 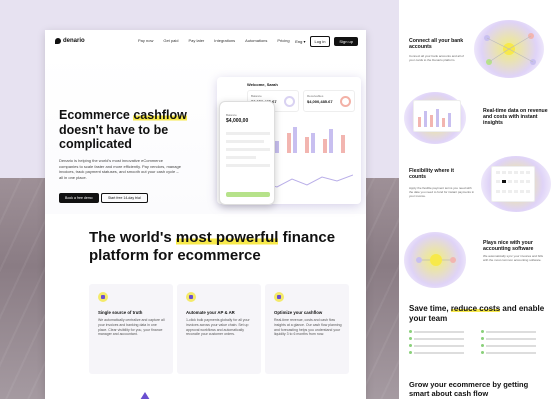 I want to click on section-title-highlight: most powerful, so click(x=227, y=237).